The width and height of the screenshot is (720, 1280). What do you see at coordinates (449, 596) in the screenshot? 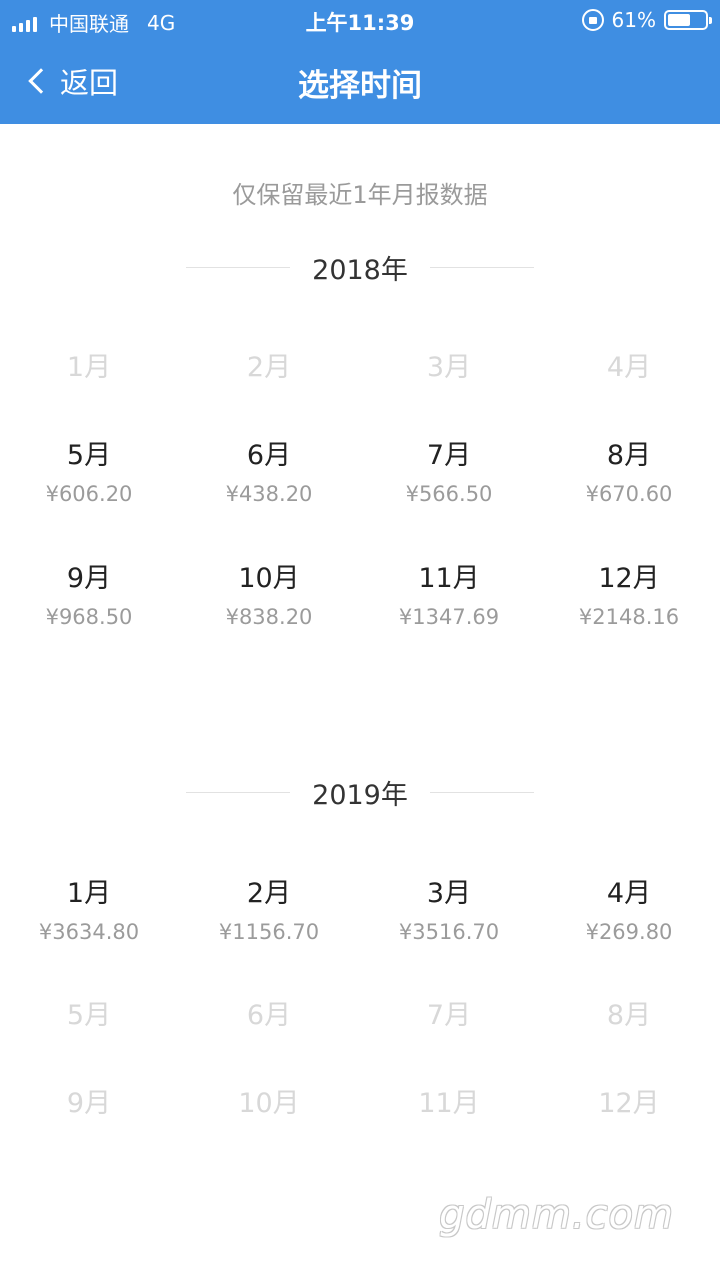
I see `month-cell-11月: 11月 ¥1347.69` at bounding box center [449, 596].